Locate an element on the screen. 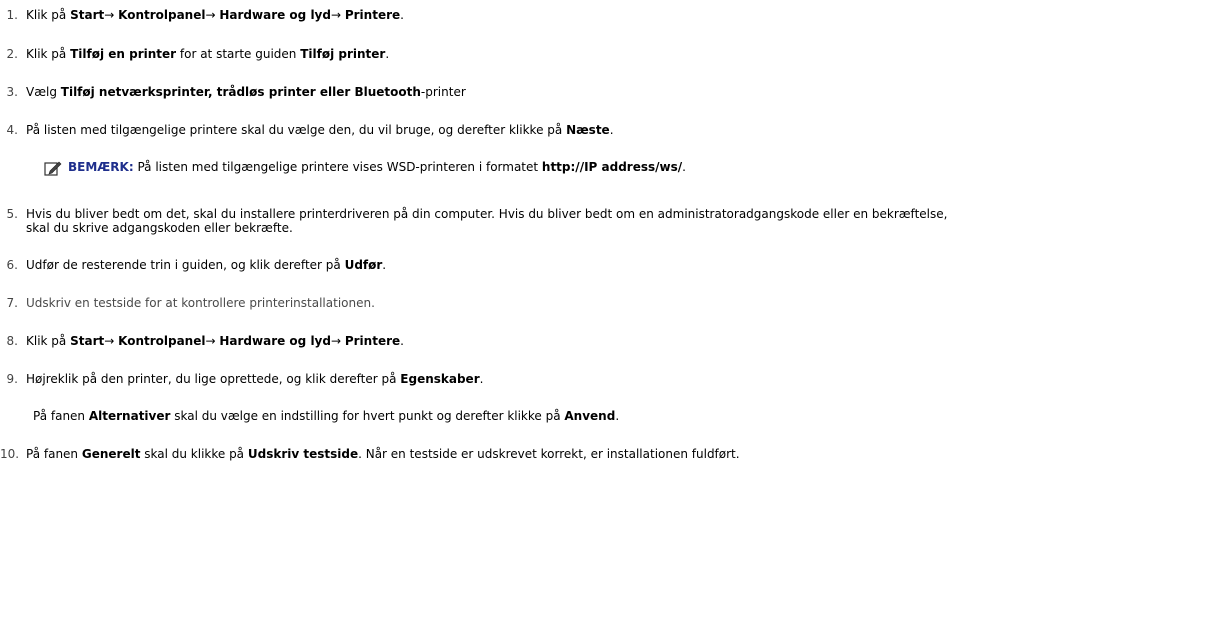 This screenshot has width=1206, height=617. bold-text-segment: Alternativer is located at coordinates (129, 416).